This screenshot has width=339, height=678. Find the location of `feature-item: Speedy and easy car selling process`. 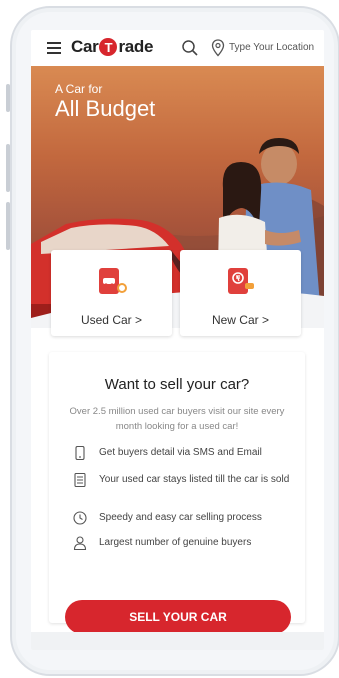

feature-item: Speedy and easy car selling process is located at coordinates (183, 518).